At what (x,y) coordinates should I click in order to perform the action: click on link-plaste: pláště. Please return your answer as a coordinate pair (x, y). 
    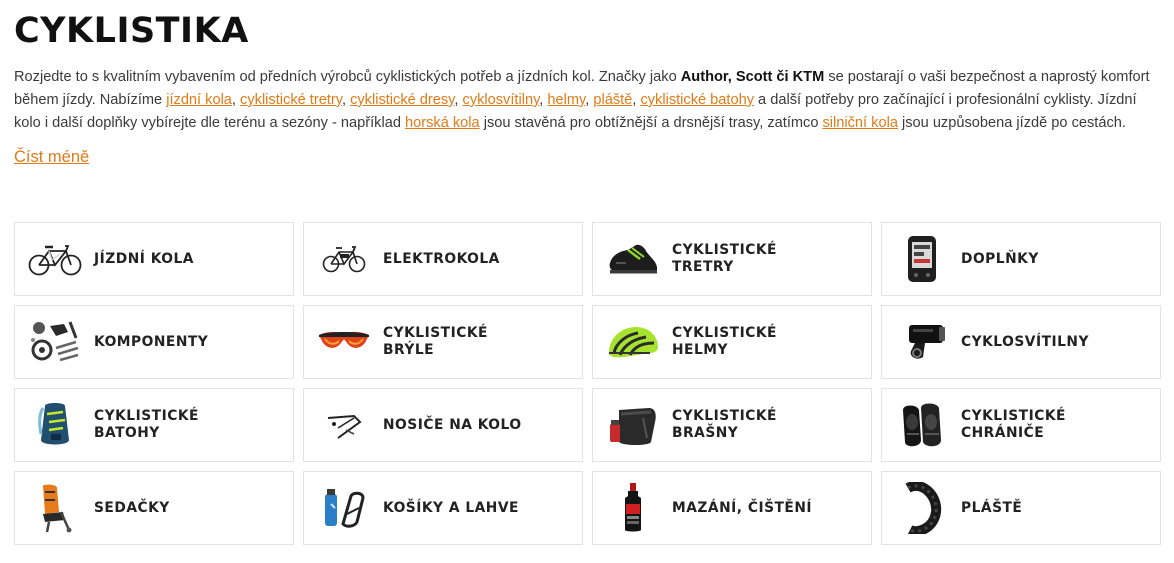
    Looking at the image, I should click on (612, 100).